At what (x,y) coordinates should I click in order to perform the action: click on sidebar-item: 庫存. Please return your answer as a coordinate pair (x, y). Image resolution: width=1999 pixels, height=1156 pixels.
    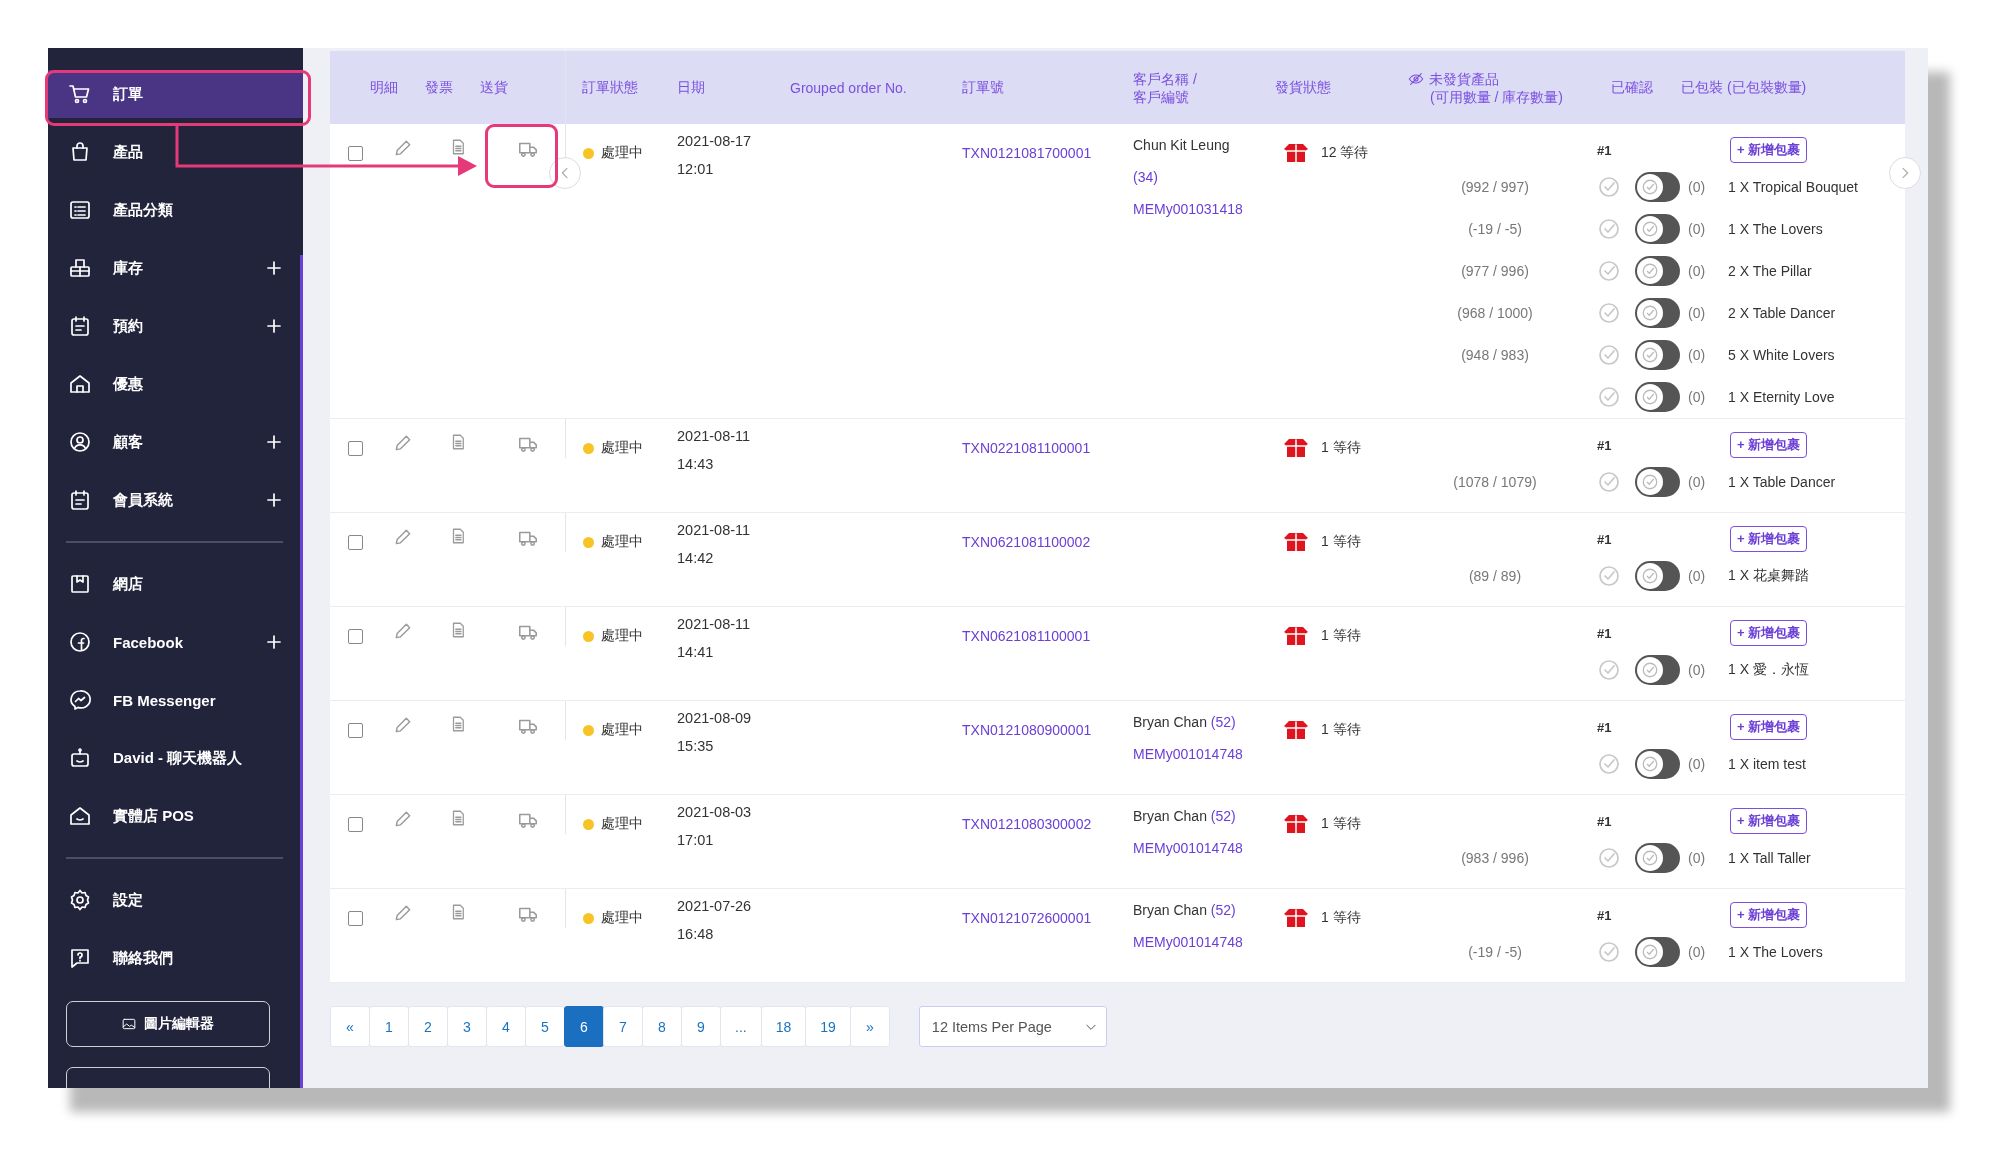
    Looking at the image, I should click on (175, 268).